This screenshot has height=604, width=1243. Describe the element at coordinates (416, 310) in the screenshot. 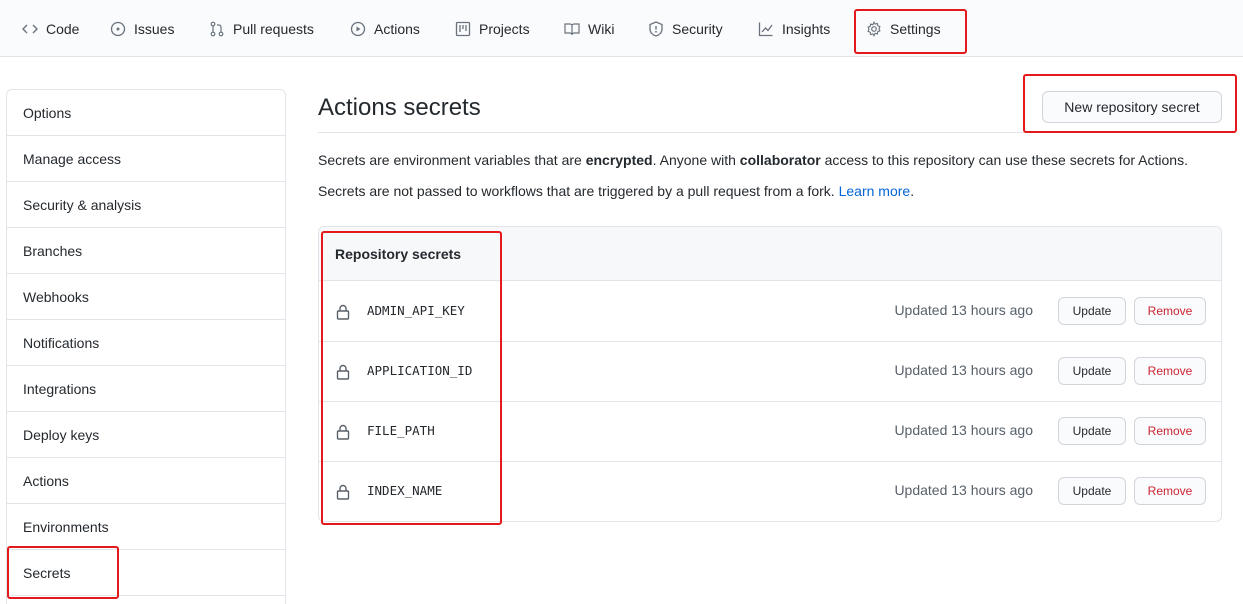

I see `secret-name: ADMIN_API_KEY` at that location.